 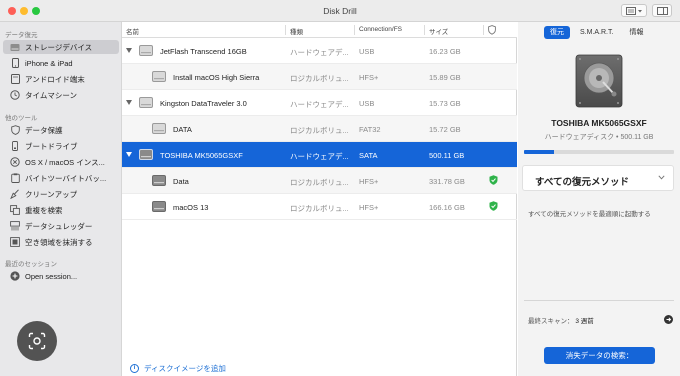 What do you see at coordinates (557, 32) in the screenshot?
I see `tab-recovery: 復元` at bounding box center [557, 32].